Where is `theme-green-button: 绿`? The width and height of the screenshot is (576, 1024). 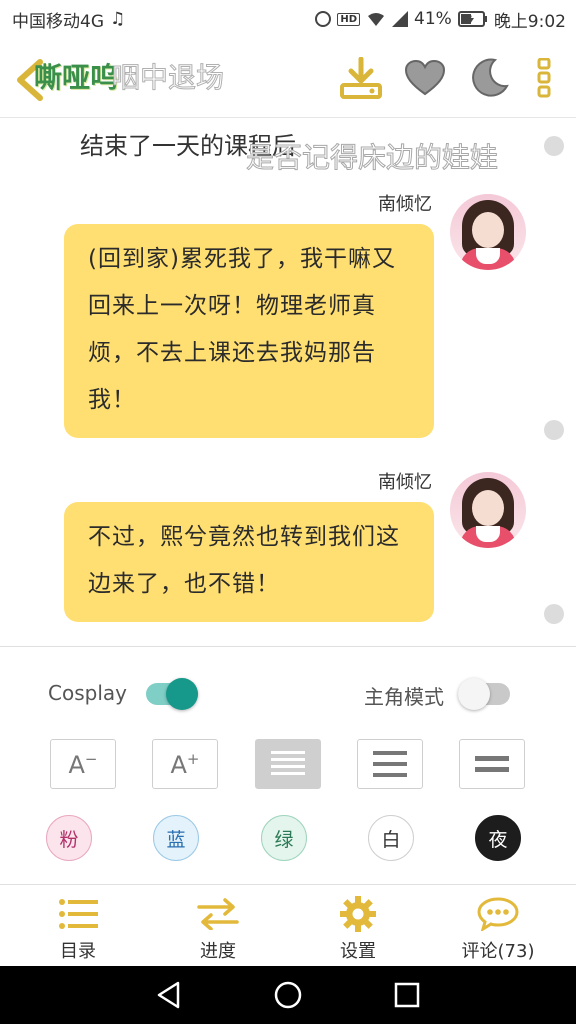 theme-green-button: 绿 is located at coordinates (284, 838).